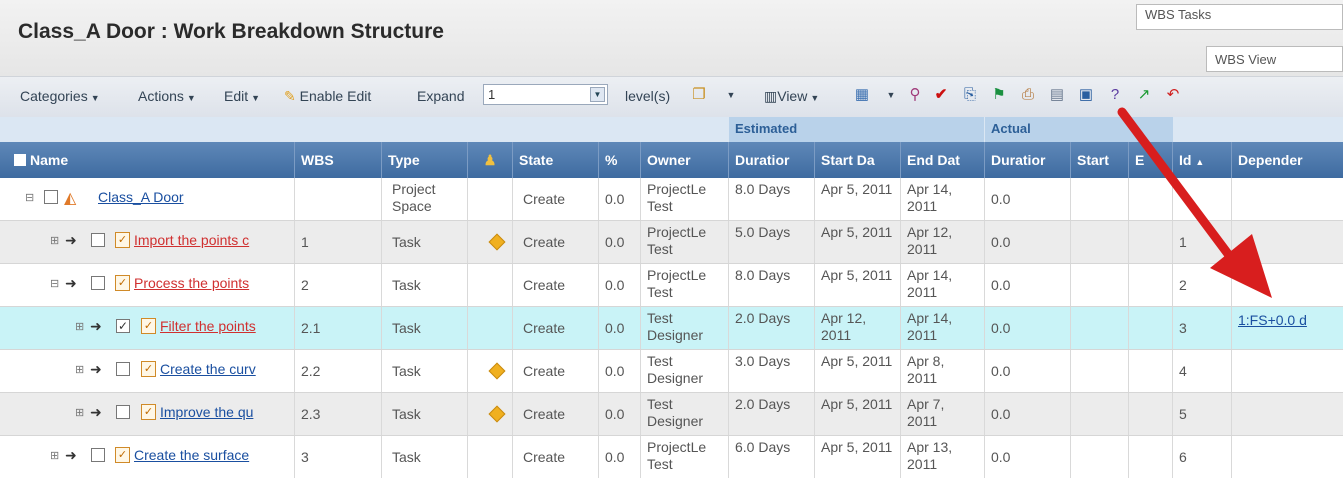 This screenshot has width=1343, height=478. Describe the element at coordinates (1239, 17) in the screenshot. I see `wbs-tasks-dropdown: WBS Tasks` at that location.